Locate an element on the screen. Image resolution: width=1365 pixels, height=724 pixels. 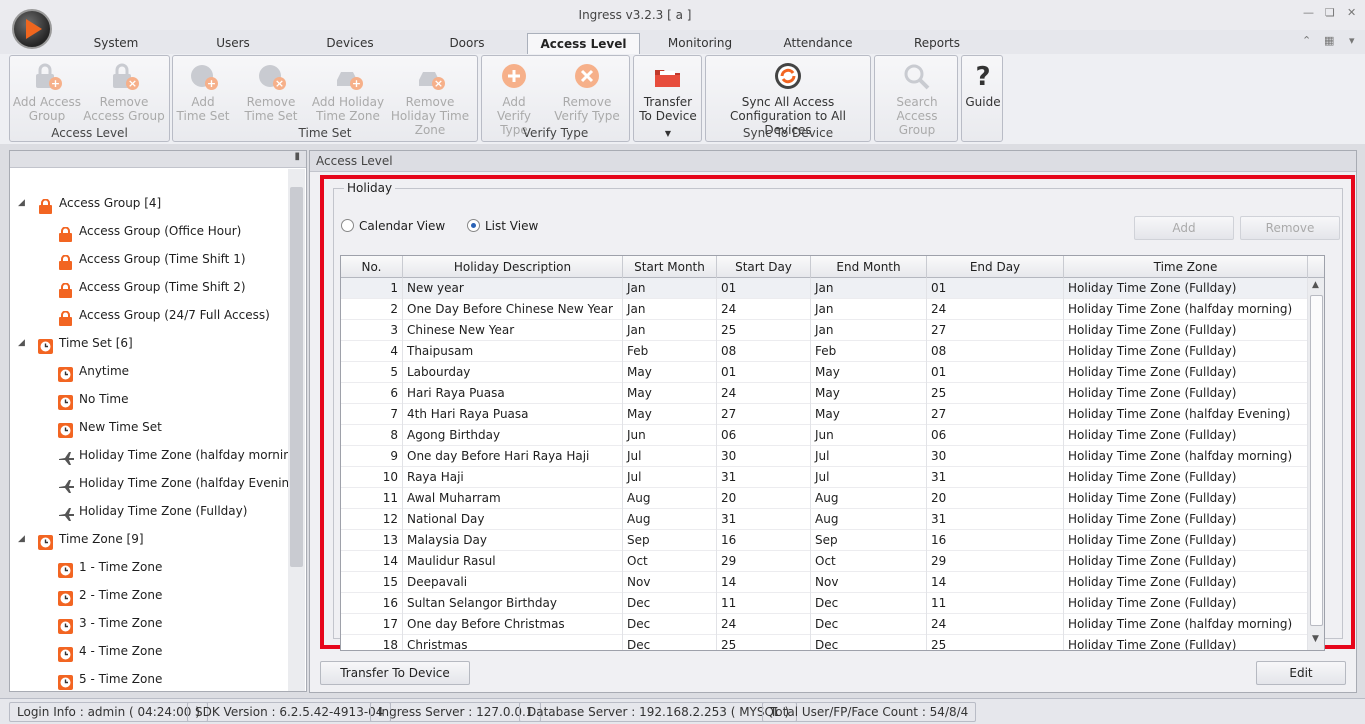
app-orb-button is located at coordinates (32, 29).